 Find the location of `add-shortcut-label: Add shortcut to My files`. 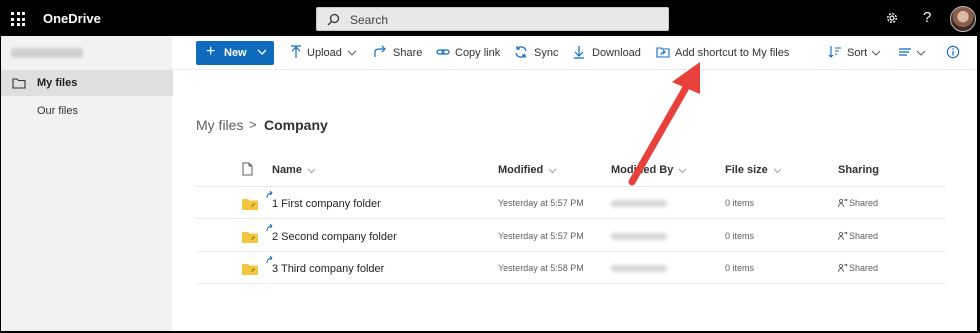

add-shortcut-label: Add shortcut to My files is located at coordinates (732, 53).